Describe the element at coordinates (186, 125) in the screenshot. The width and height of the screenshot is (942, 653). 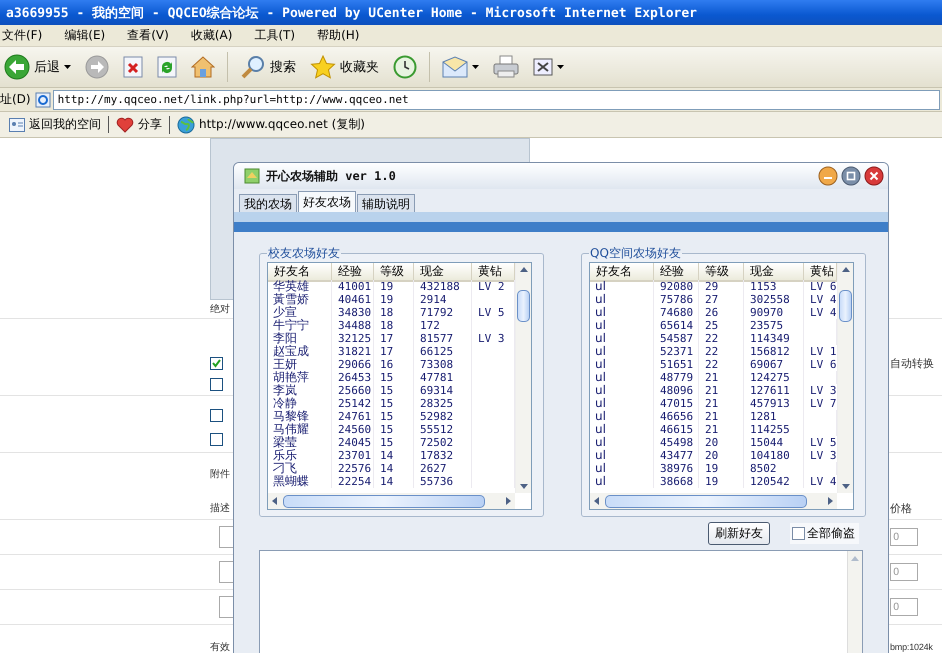
I see `globe-icon` at that location.